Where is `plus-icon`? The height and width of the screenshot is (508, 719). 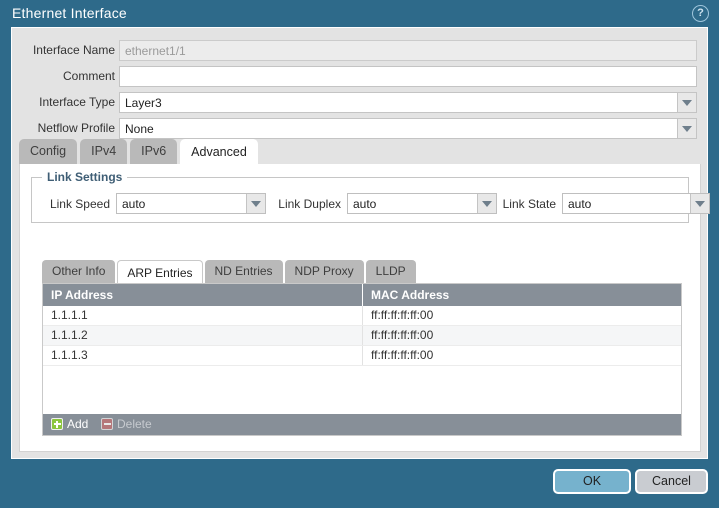 plus-icon is located at coordinates (57, 424).